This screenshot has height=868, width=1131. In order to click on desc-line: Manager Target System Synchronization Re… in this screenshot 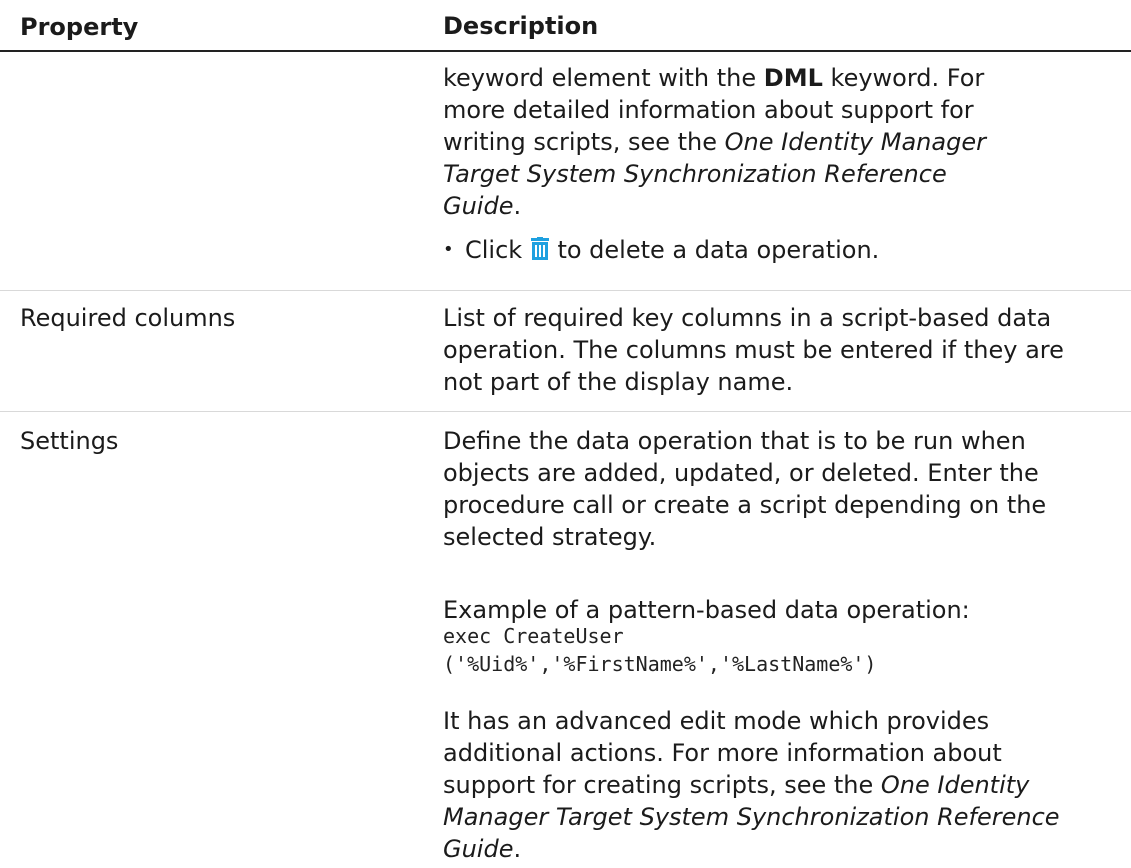, I will do `click(751, 817)`.